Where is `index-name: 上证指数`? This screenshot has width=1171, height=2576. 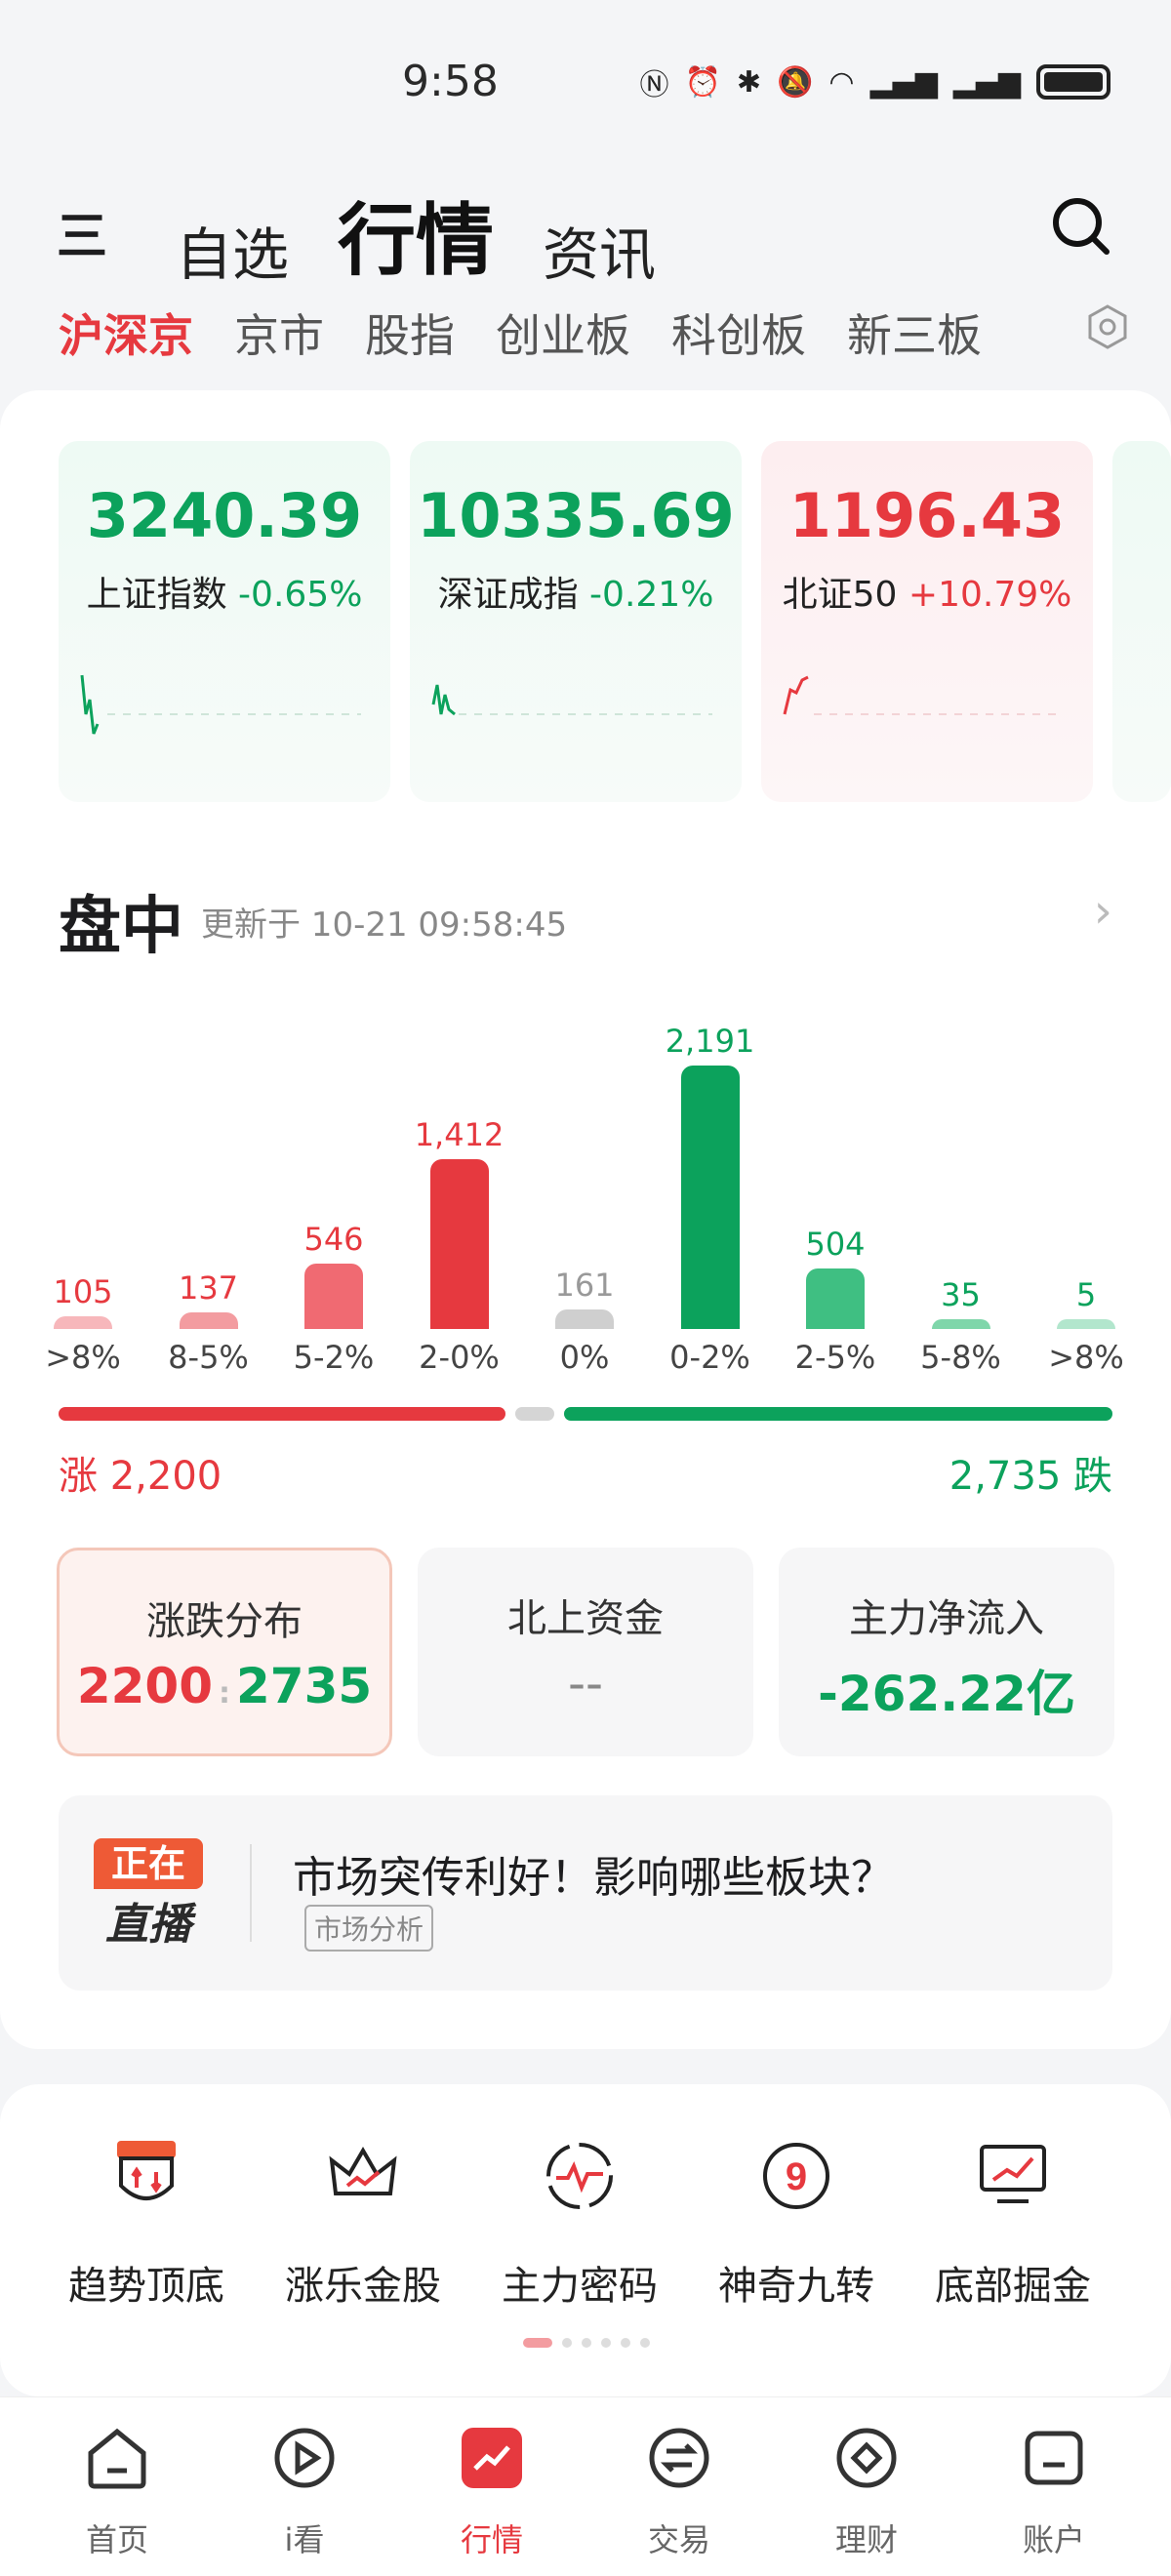 index-name: 上证指数 is located at coordinates (156, 595).